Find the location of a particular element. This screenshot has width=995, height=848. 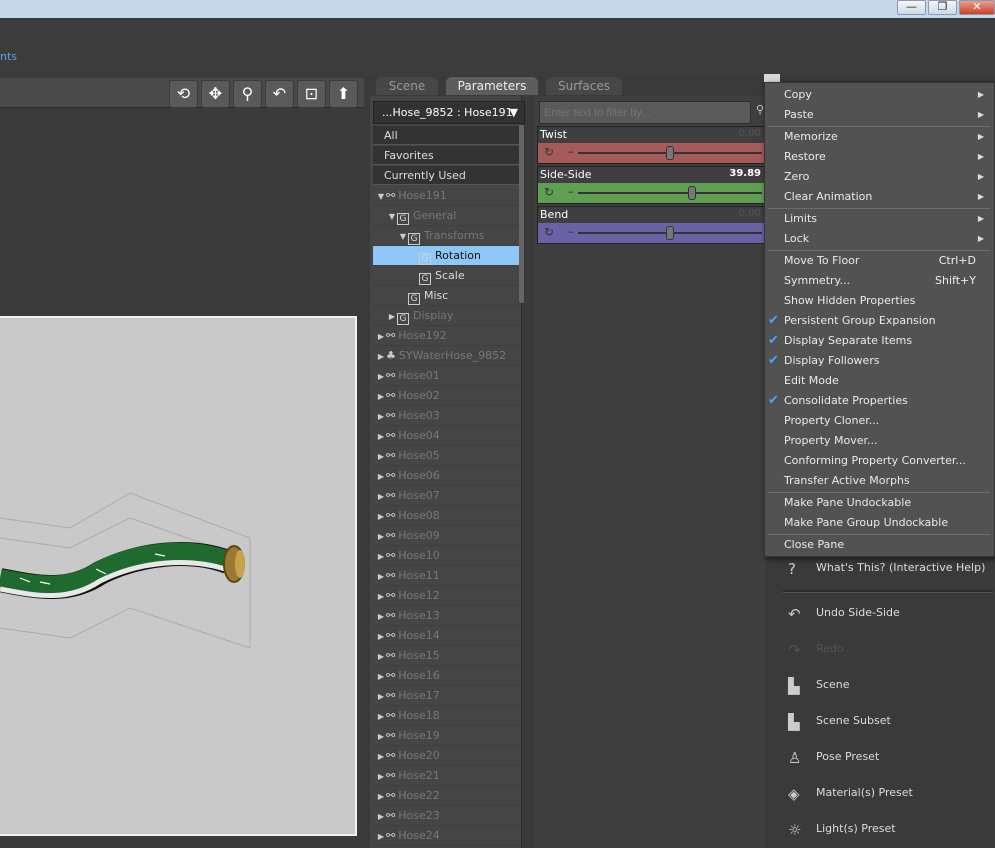

tree-item: ▶ ⚯ Hose22 is located at coordinates (446, 796).